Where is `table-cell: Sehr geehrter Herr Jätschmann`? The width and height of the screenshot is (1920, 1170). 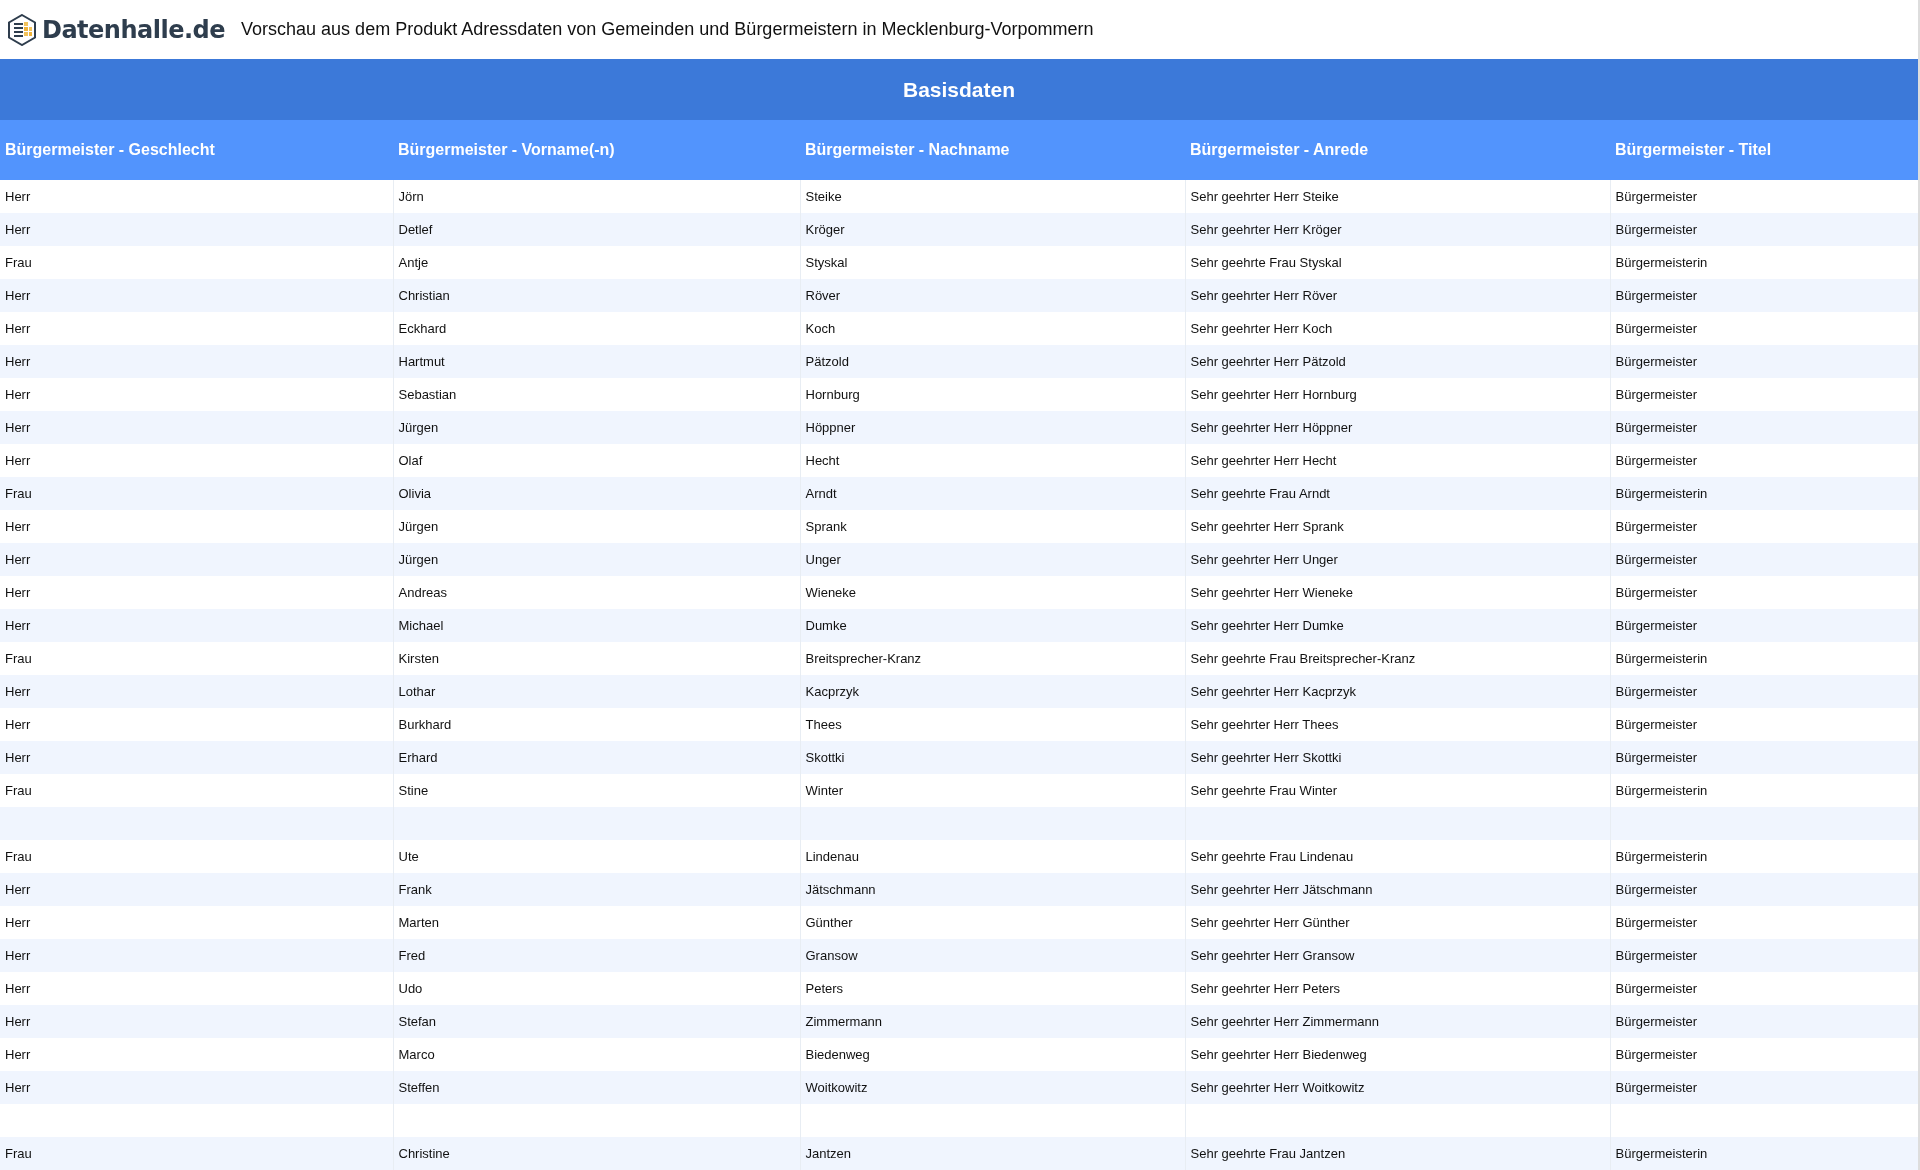 table-cell: Sehr geehrter Herr Jätschmann is located at coordinates (1397, 889).